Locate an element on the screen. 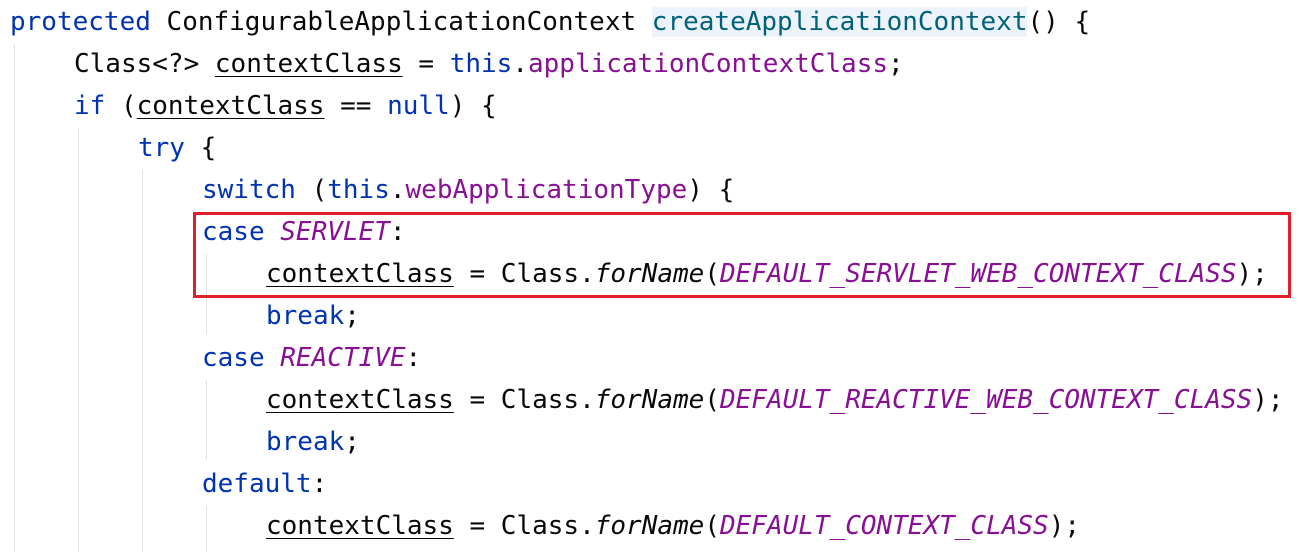  keyword-token: if is located at coordinates (90, 106).